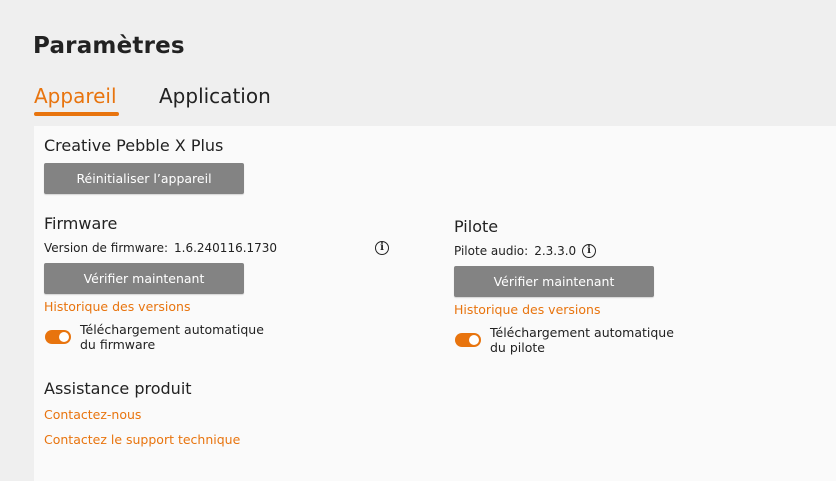  What do you see at coordinates (142, 439) in the screenshot?
I see `tech-support-link: Contactez le support technique` at bounding box center [142, 439].